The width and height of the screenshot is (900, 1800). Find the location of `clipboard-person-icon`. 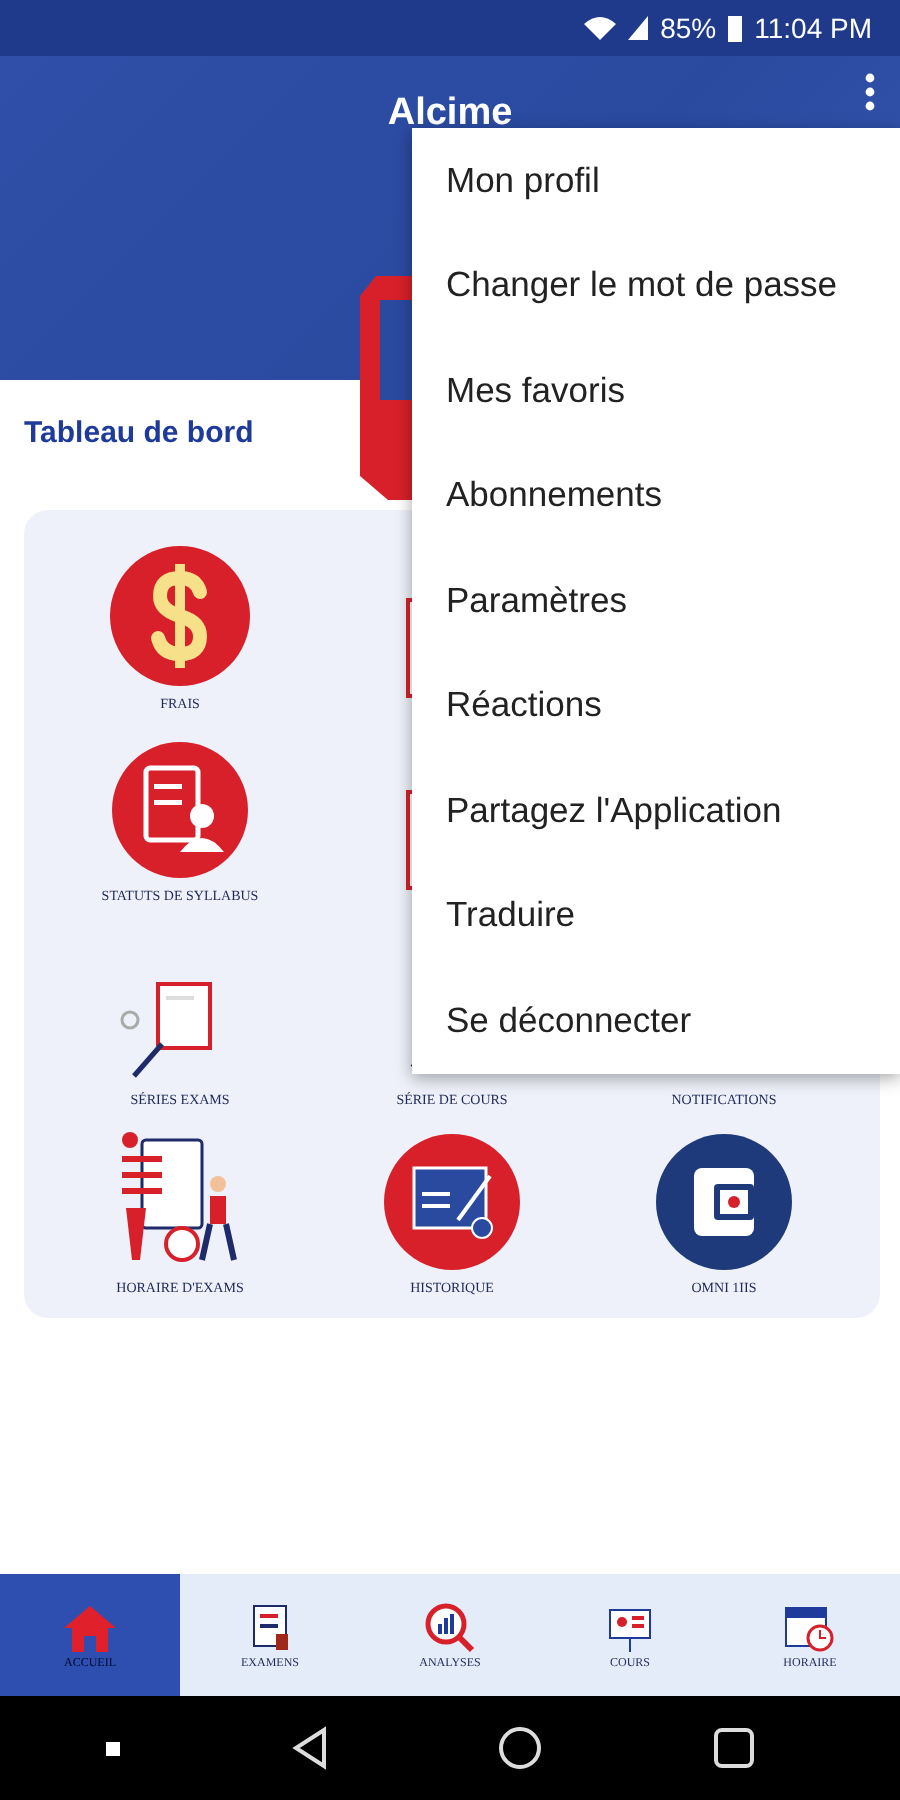

clipboard-person-icon is located at coordinates (180, 810).